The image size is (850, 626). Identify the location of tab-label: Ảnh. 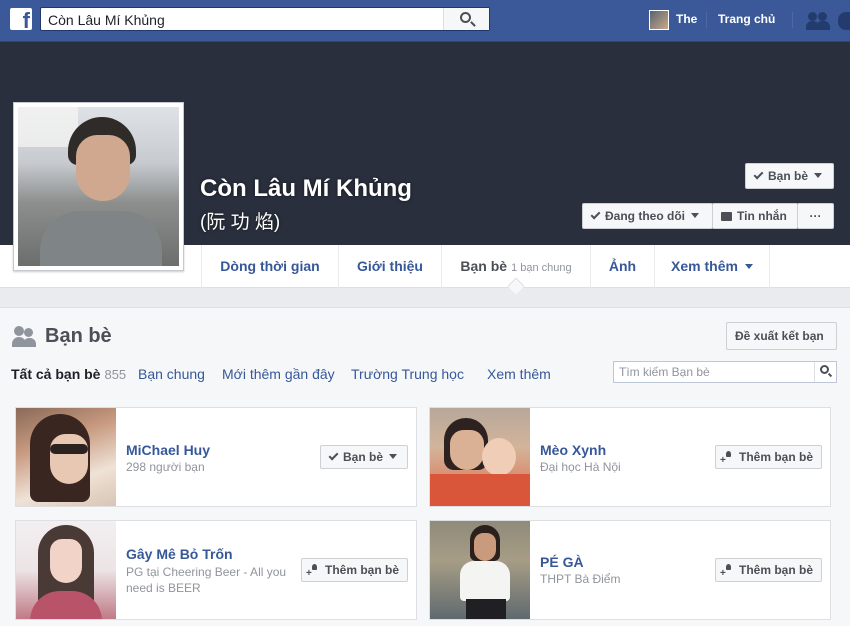
(622, 266).